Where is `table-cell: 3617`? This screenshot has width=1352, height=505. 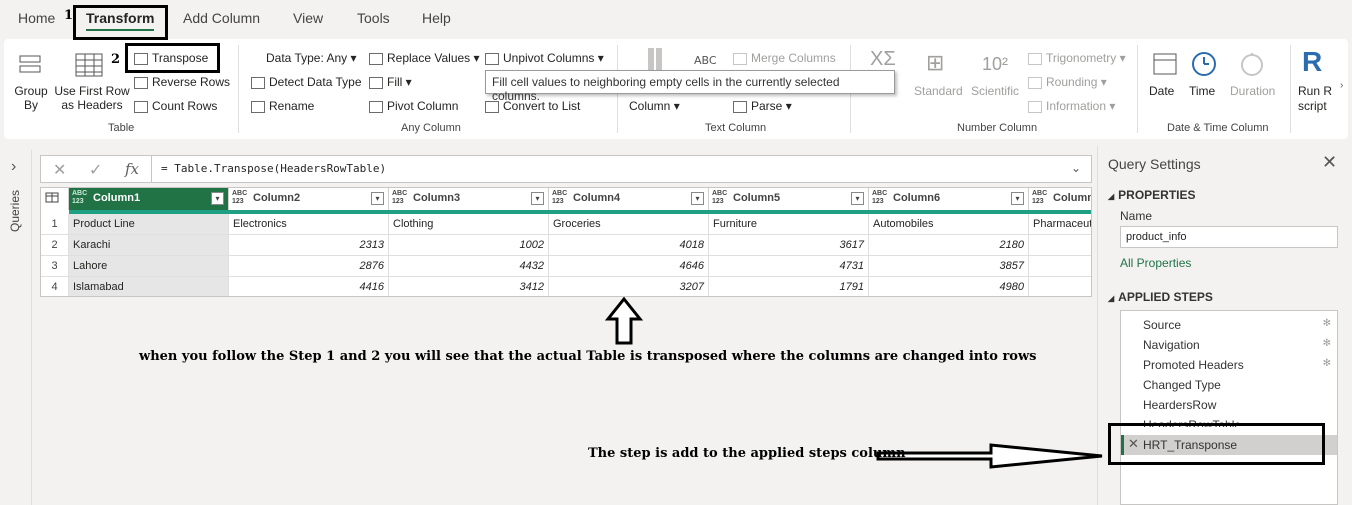 table-cell: 3617 is located at coordinates (789, 245).